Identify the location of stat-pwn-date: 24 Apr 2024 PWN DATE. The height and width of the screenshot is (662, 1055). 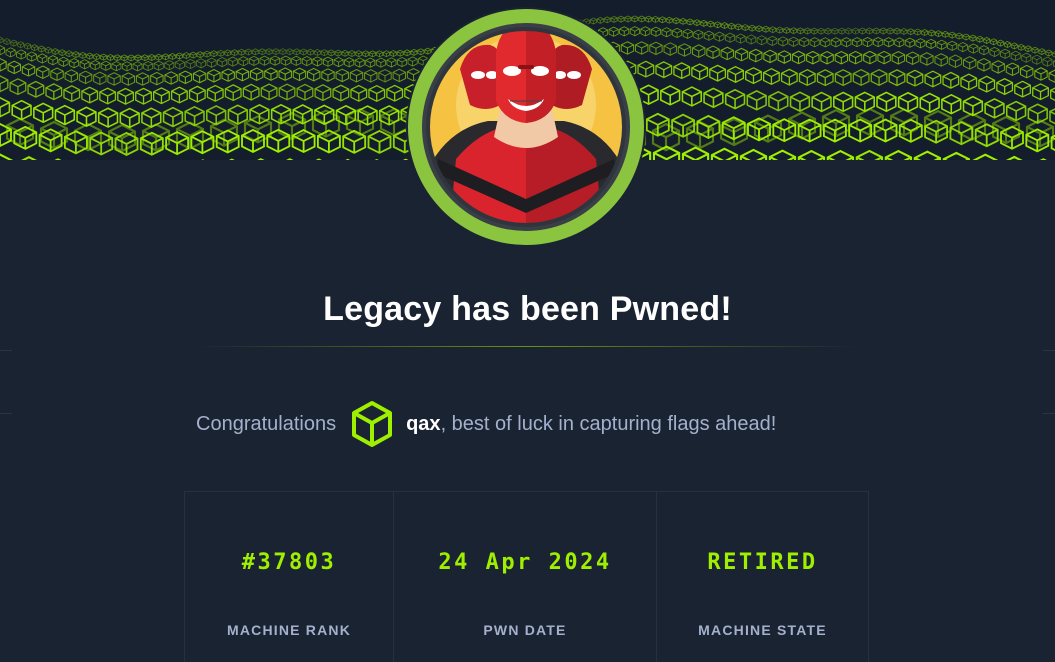
(525, 577).